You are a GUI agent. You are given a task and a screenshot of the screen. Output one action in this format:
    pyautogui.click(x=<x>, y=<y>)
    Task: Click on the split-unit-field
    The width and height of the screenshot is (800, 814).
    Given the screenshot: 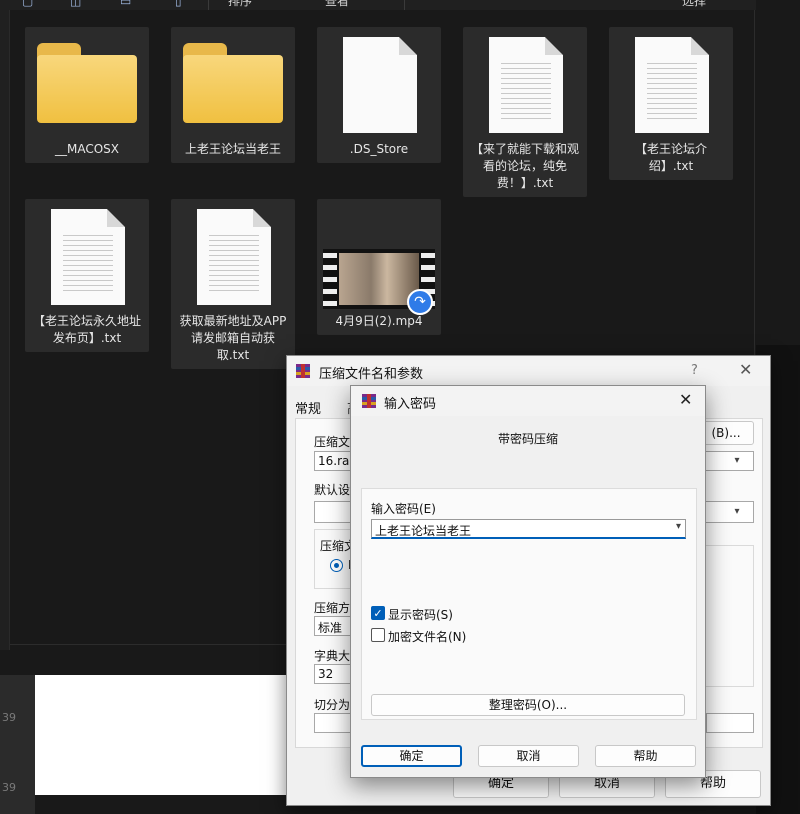 What is the action you would take?
    pyautogui.click(x=730, y=723)
    